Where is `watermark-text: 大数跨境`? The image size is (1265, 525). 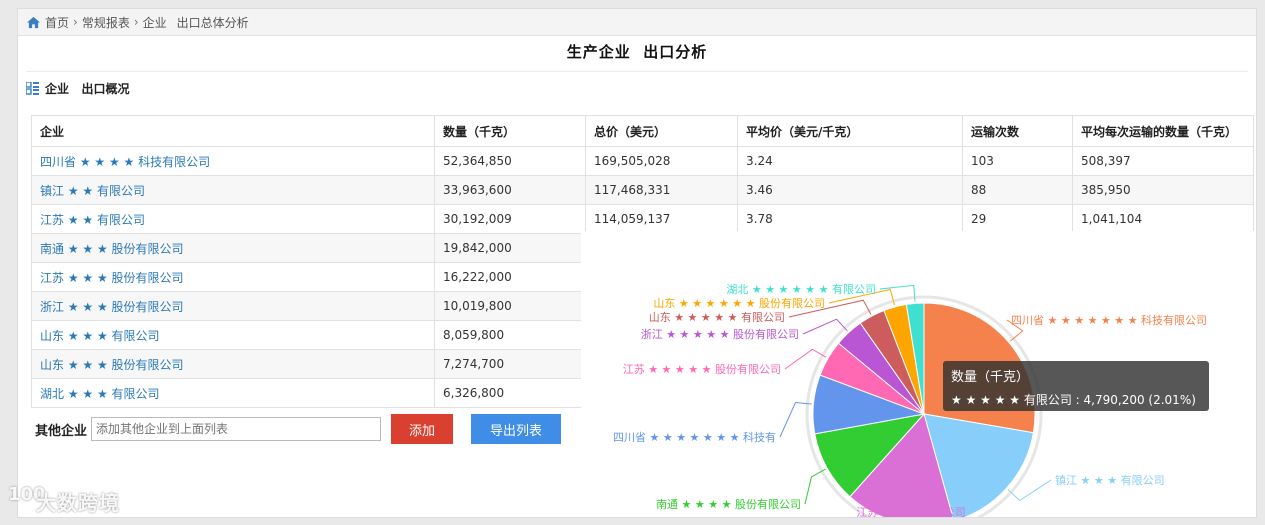
watermark-text: 大数跨境 is located at coordinates (78, 503).